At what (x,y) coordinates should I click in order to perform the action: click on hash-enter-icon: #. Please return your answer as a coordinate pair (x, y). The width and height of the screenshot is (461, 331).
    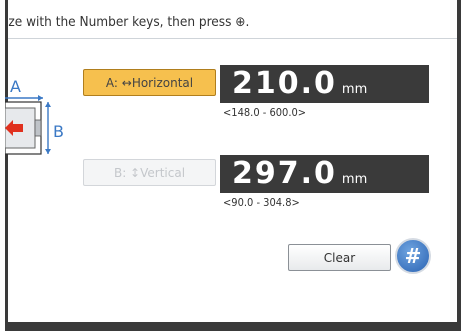
    Looking at the image, I should click on (413, 256).